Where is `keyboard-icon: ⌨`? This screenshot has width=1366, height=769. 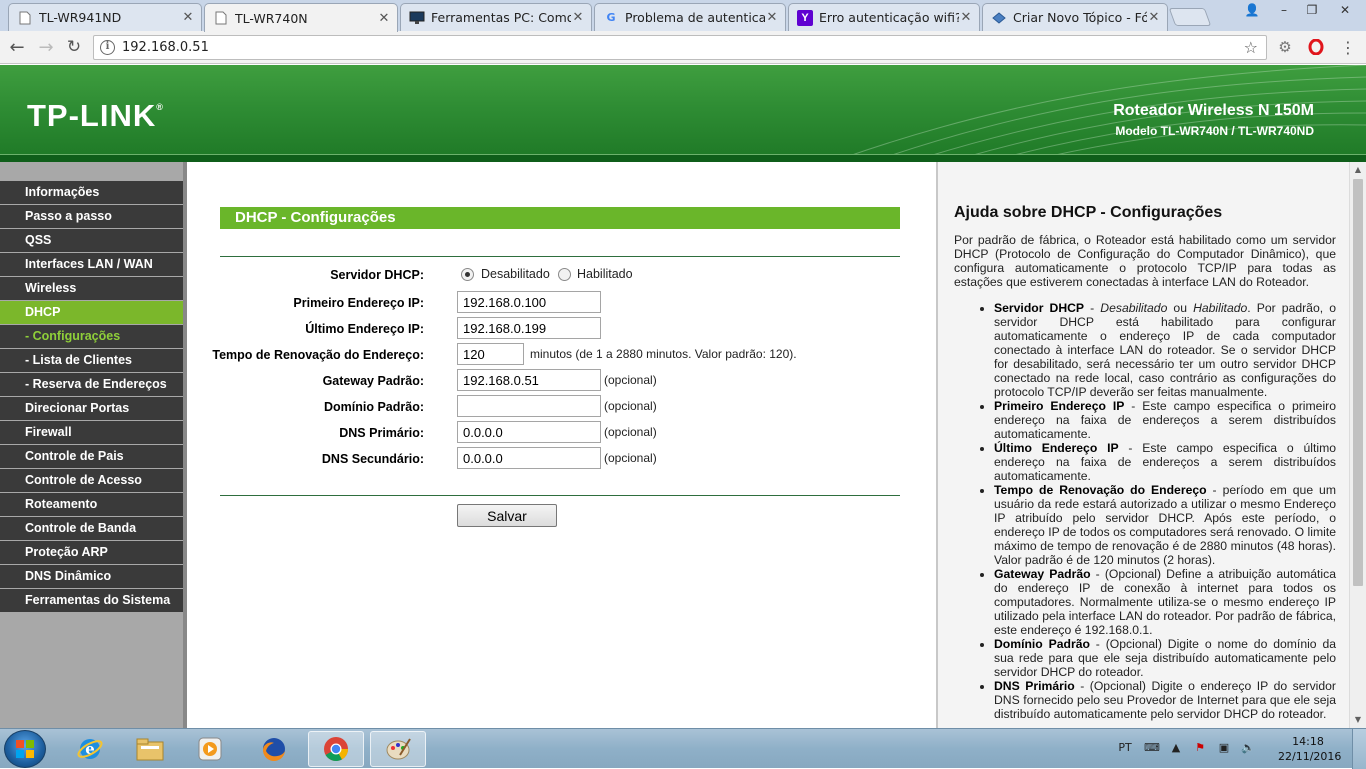 keyboard-icon: ⌨ is located at coordinates (1152, 749).